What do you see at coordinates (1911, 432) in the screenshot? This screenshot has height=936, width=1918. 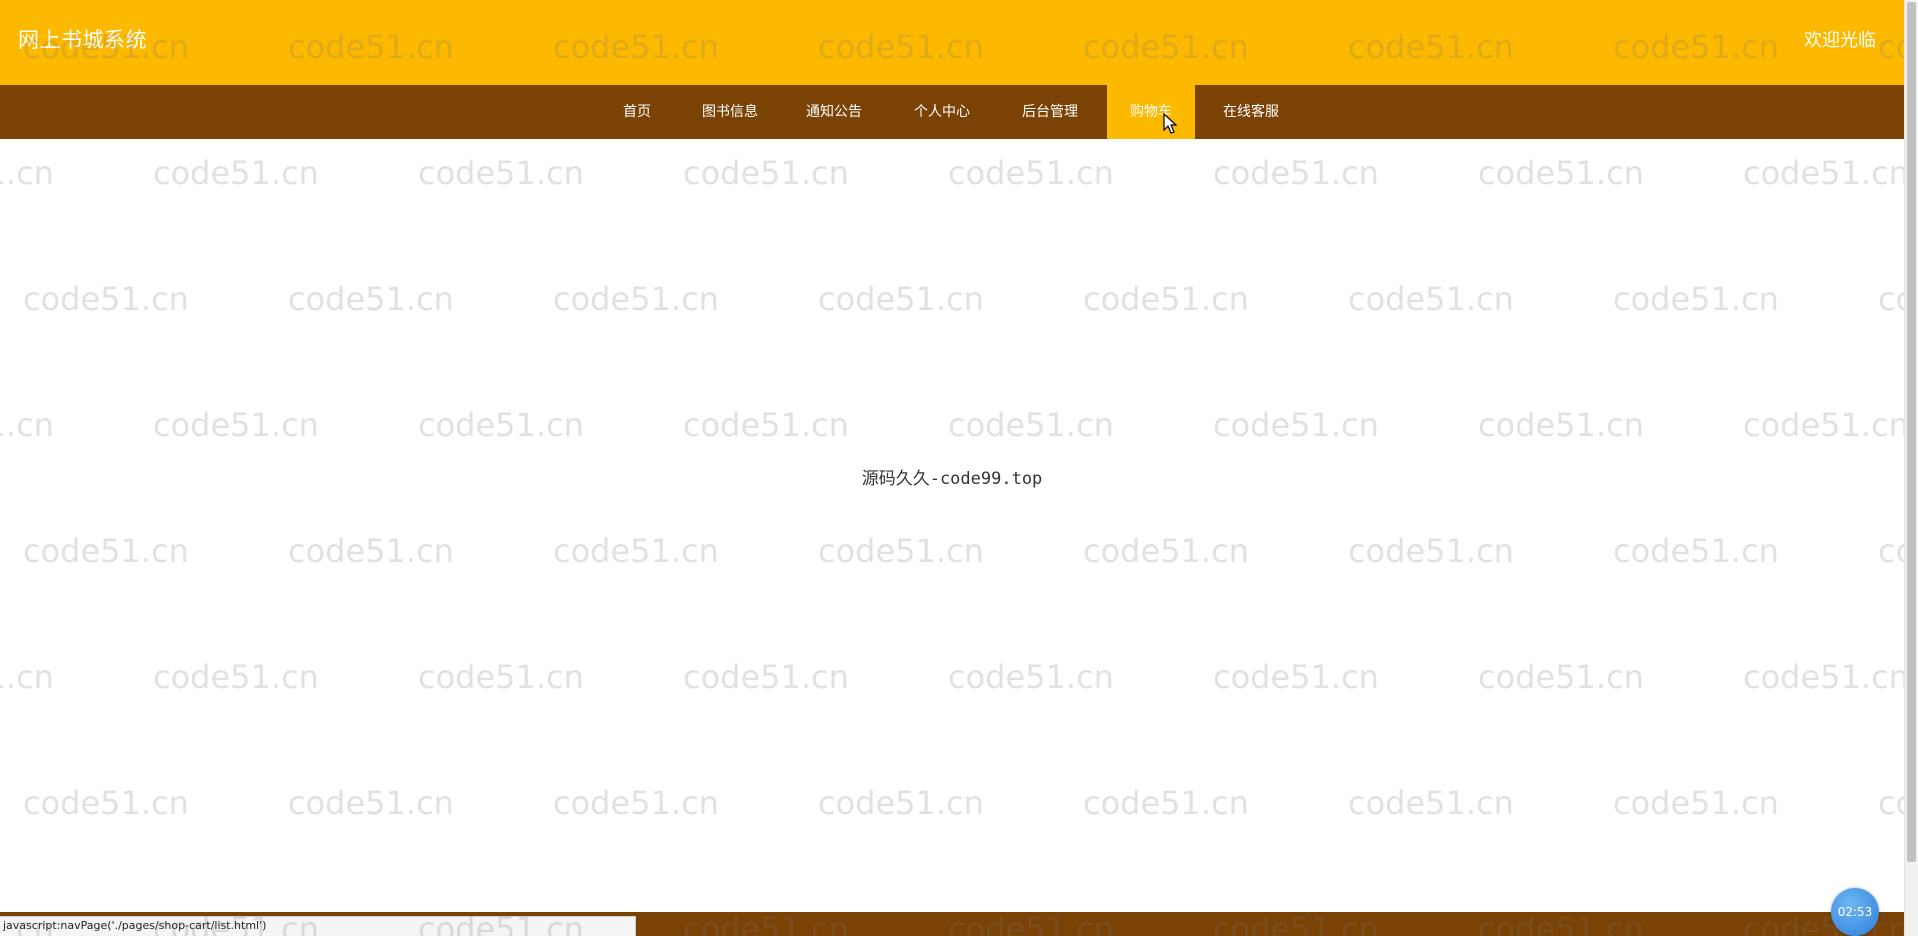 I see `scrollbar-thumb` at bounding box center [1911, 432].